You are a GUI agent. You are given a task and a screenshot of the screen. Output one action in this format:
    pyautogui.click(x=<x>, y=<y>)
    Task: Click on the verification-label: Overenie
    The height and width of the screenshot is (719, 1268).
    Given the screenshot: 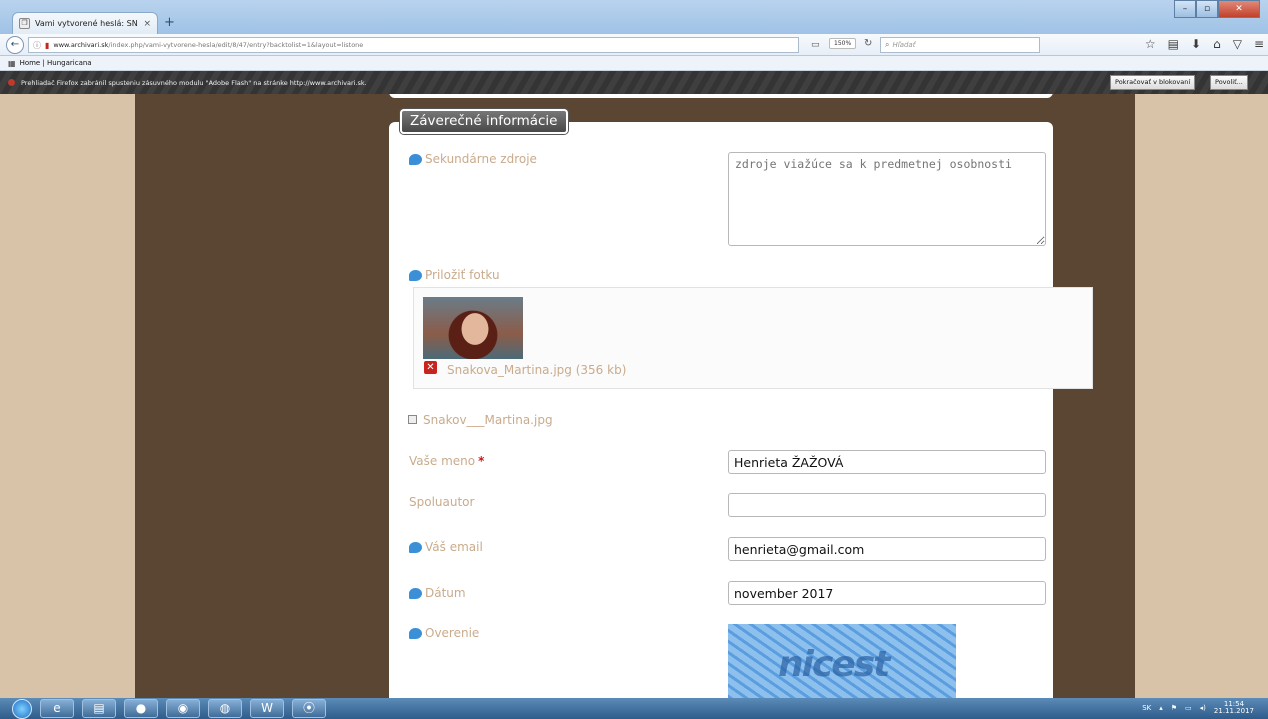 What is the action you would take?
    pyautogui.click(x=444, y=633)
    